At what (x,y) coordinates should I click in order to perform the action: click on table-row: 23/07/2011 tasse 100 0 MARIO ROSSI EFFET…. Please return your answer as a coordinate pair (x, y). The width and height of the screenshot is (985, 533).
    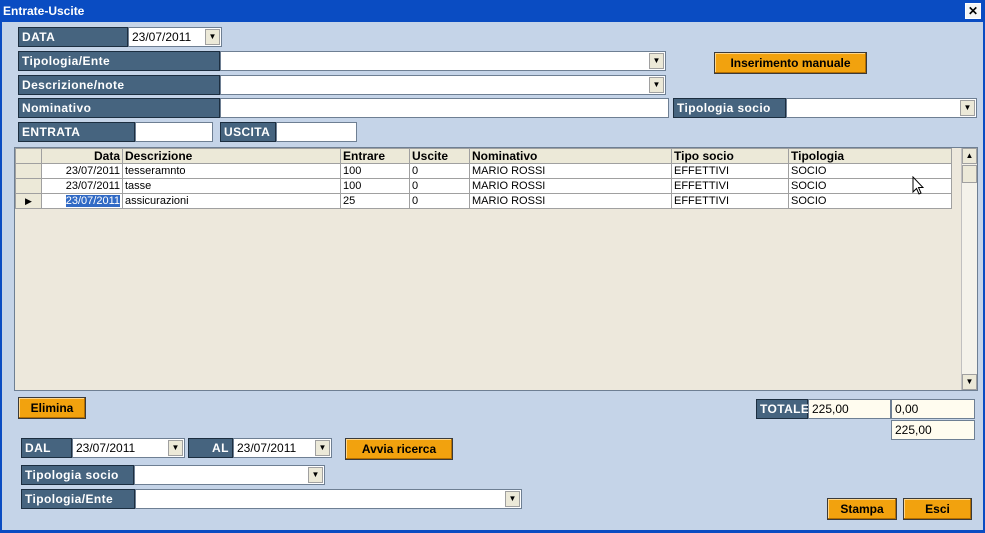
    Looking at the image, I should click on (483, 186).